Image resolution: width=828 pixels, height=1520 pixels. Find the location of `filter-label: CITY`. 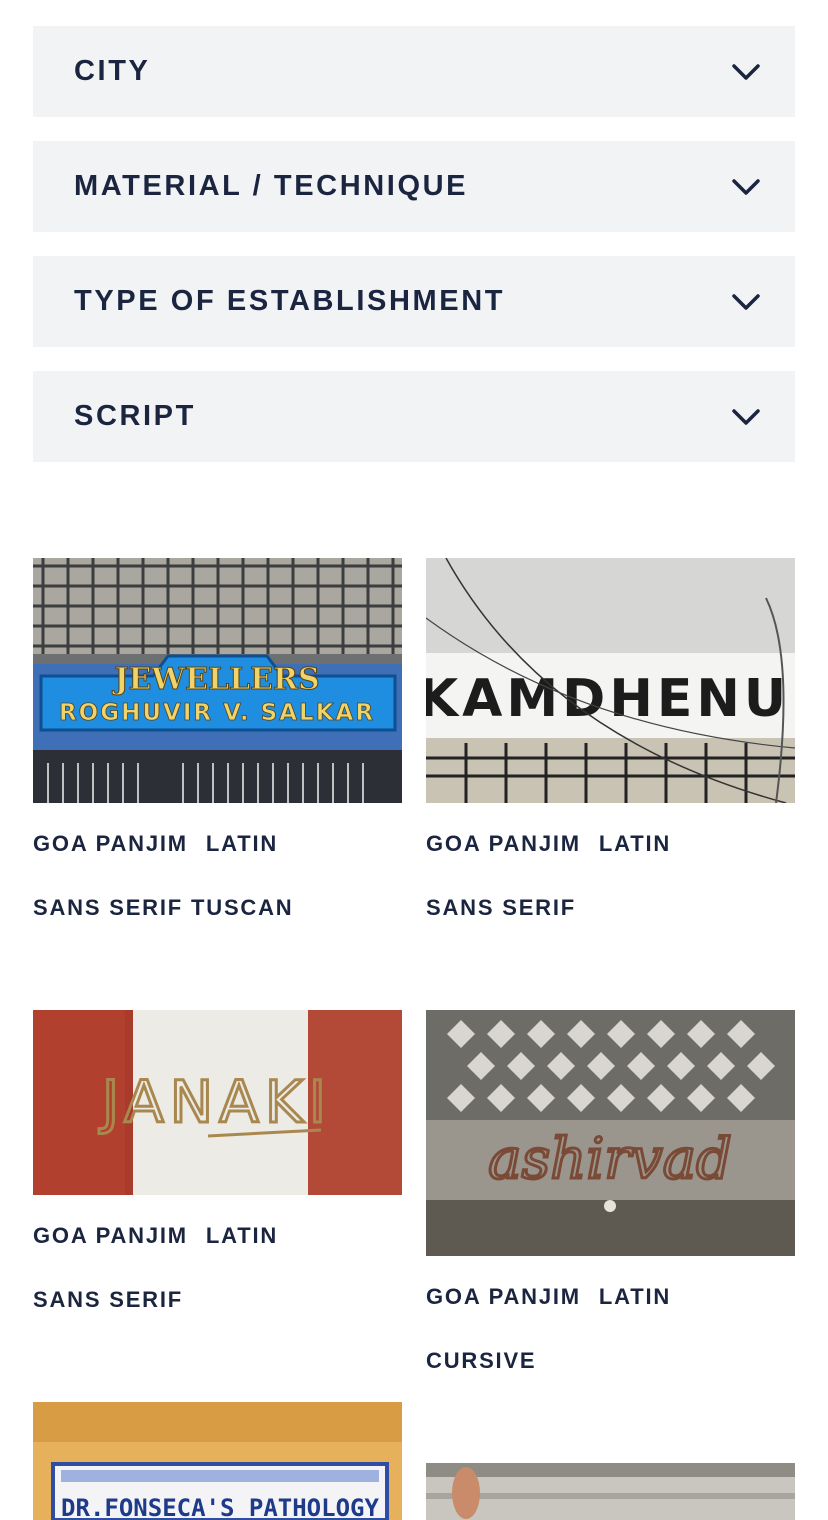

filter-label: CITY is located at coordinates (112, 71).